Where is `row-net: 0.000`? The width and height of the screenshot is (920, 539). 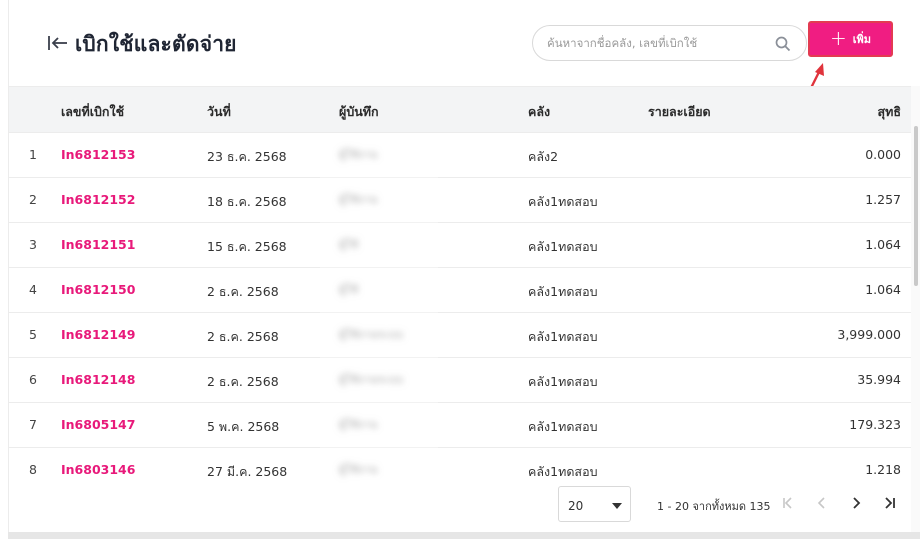
row-net: 0.000 is located at coordinates (883, 154).